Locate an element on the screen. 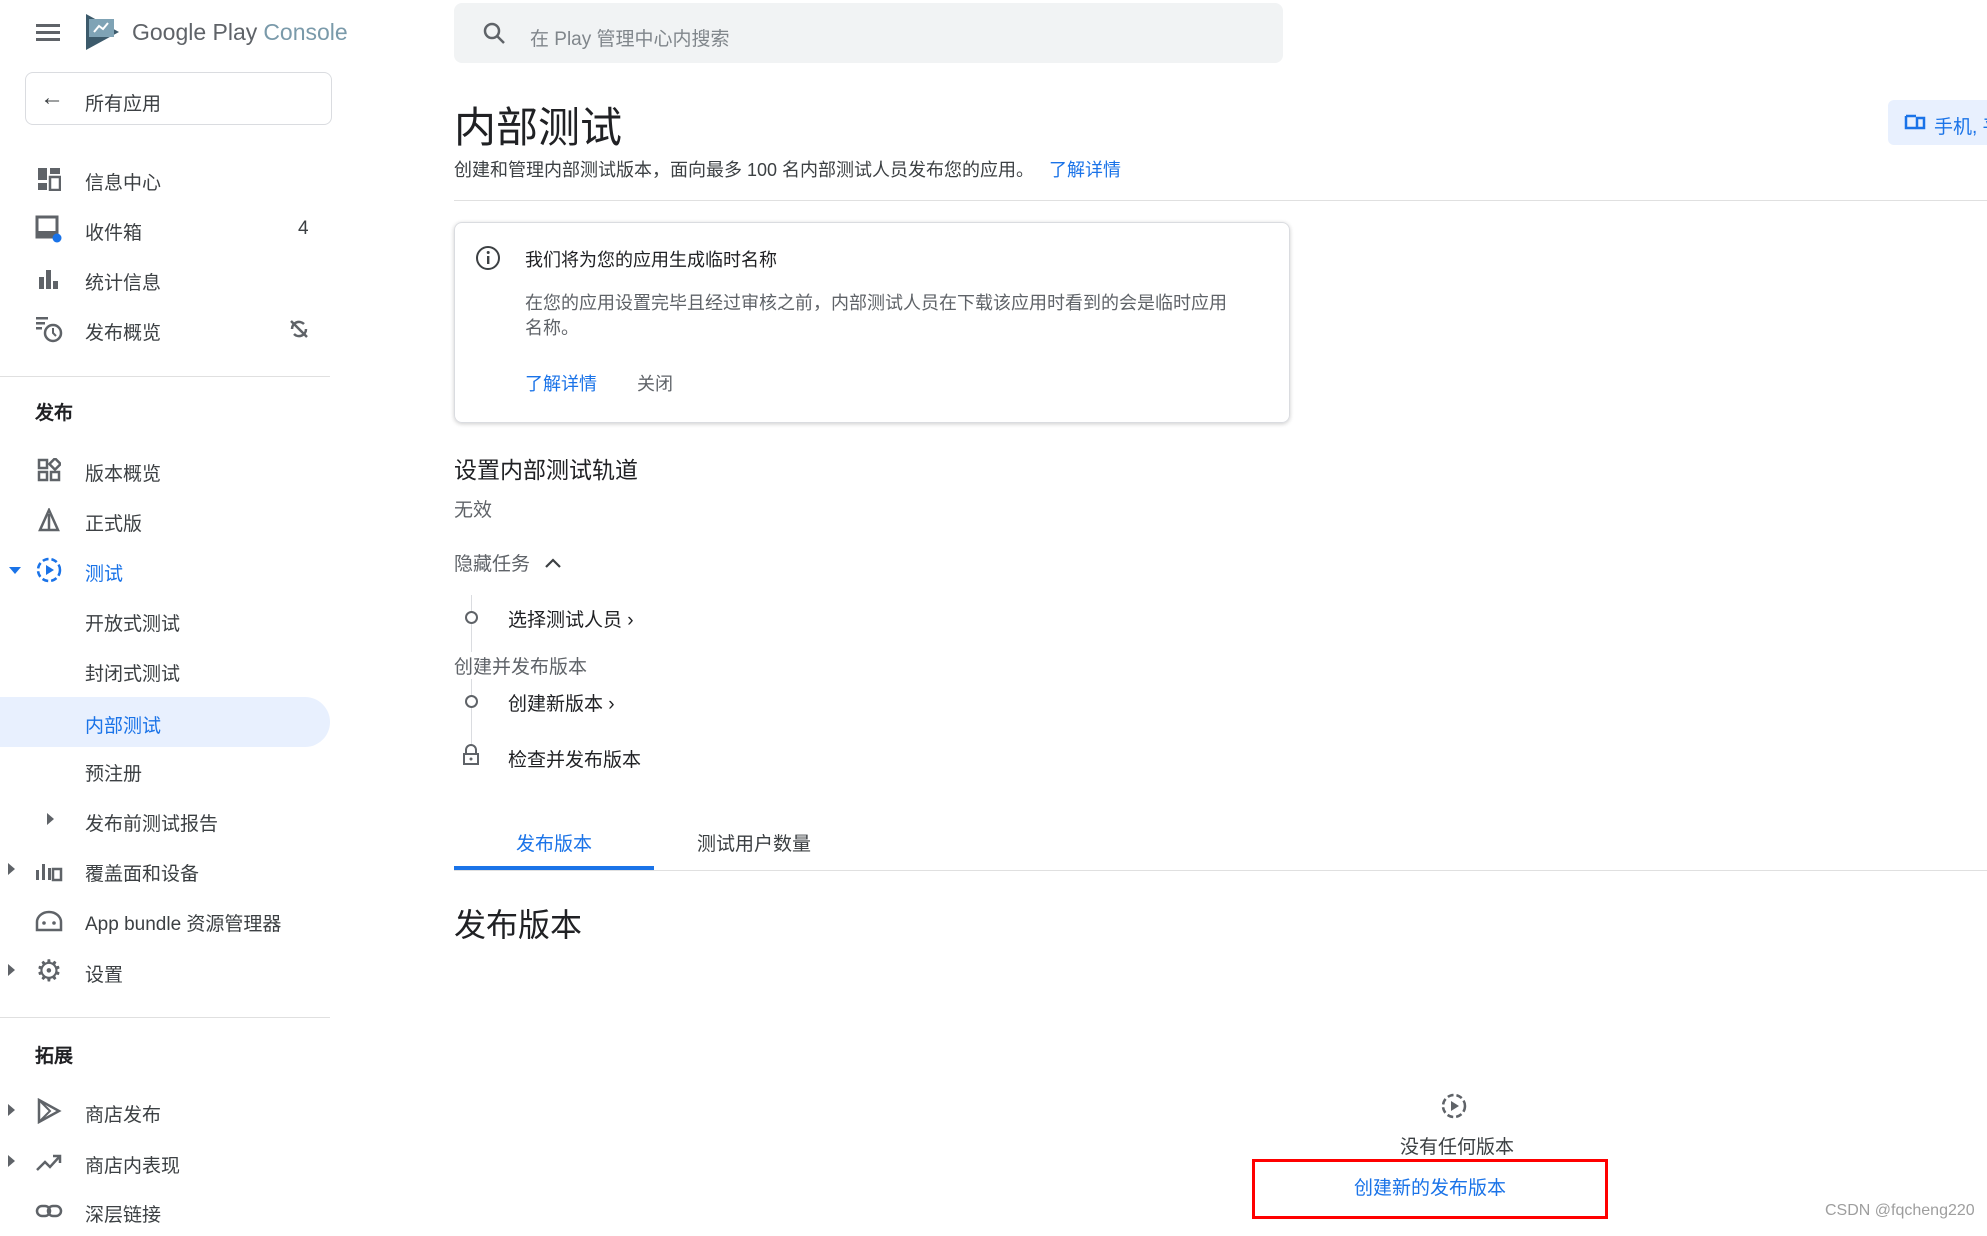  sidebar-item-reach-devices: 覆盖面和设备 is located at coordinates (166, 870).